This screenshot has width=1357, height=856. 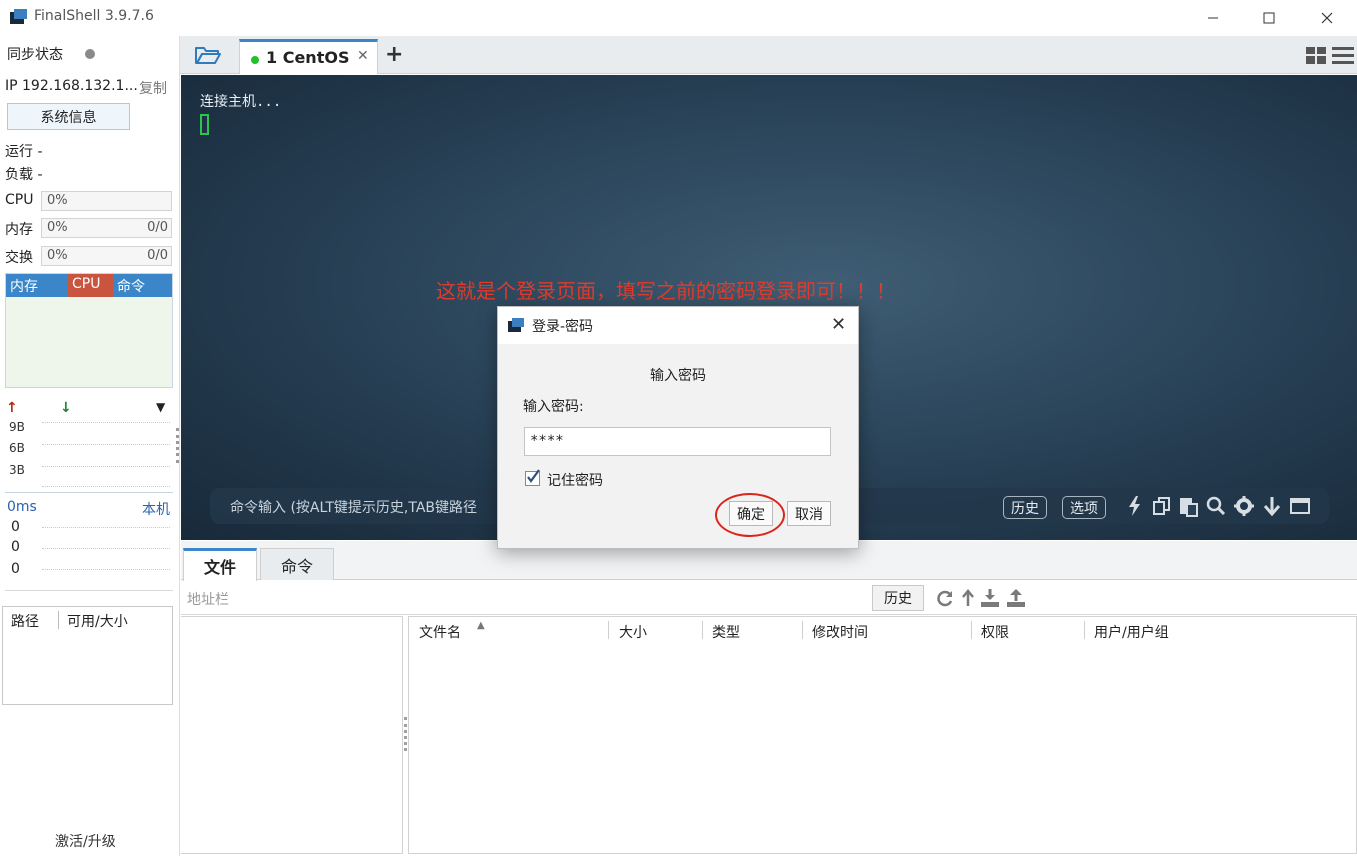 What do you see at coordinates (1343, 55) in the screenshot?
I see `menu-icon` at bounding box center [1343, 55].